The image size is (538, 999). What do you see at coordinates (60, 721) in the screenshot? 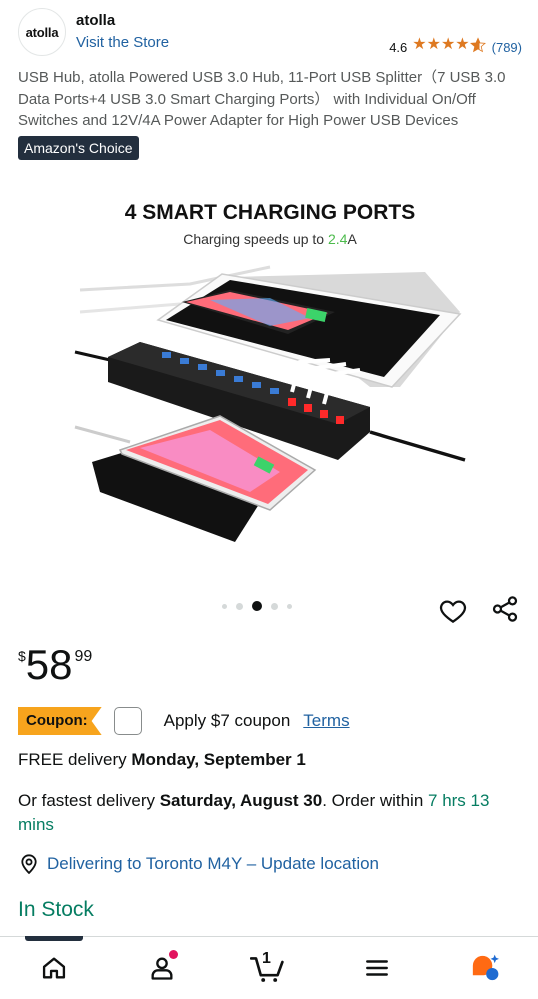
I see `coupon-badge: Coupon:` at bounding box center [60, 721].